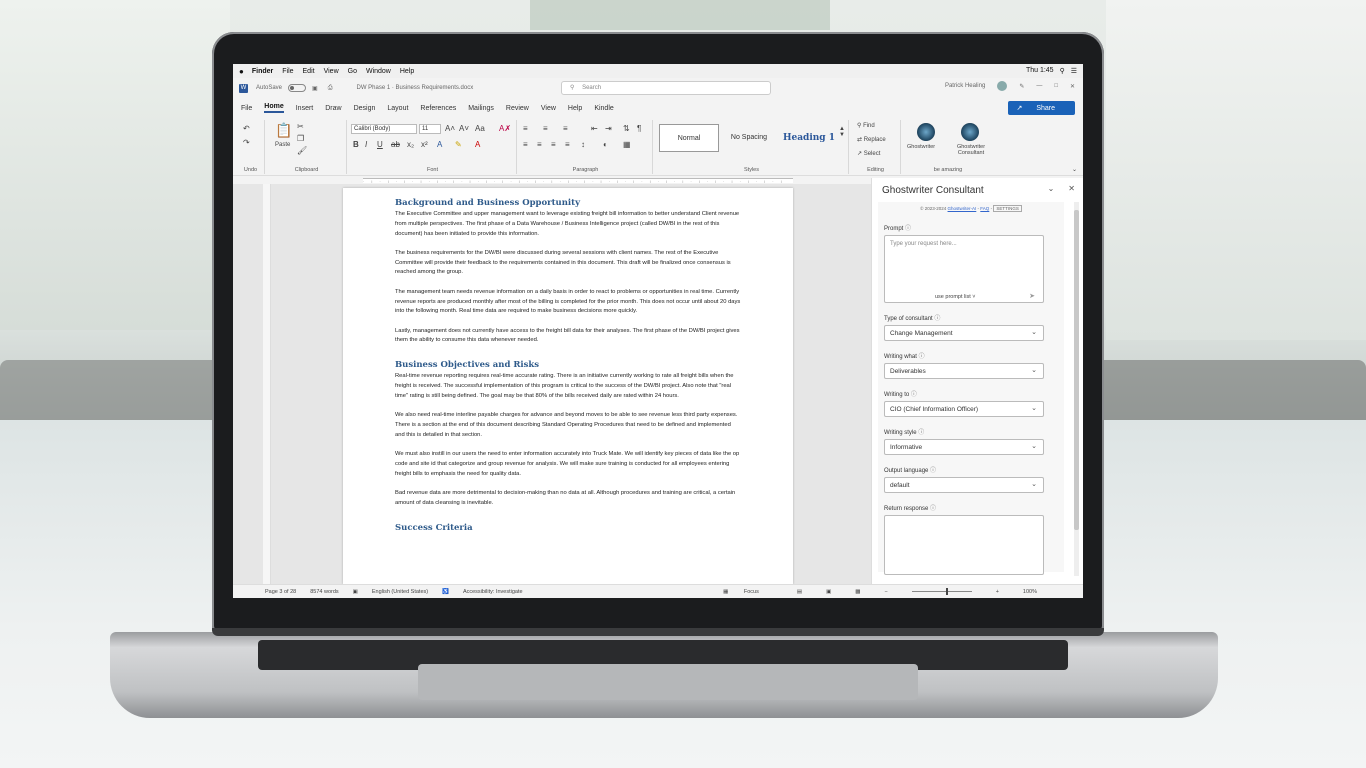  What do you see at coordinates (1030, 592) in the screenshot?
I see `zoom-level: 100%` at bounding box center [1030, 592].